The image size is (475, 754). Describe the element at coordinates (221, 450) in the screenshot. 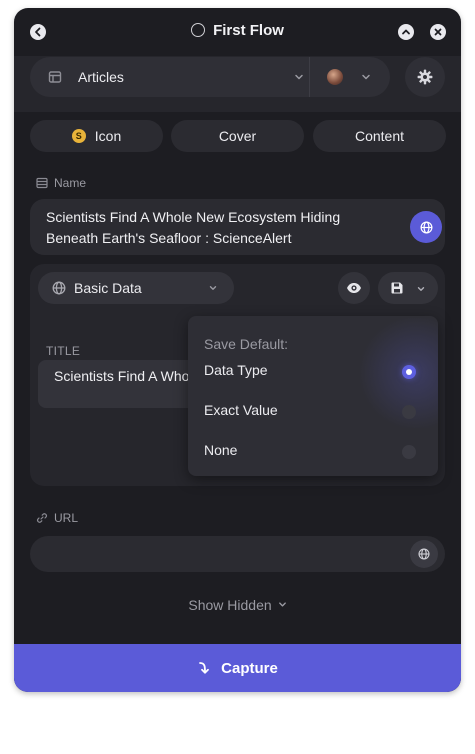

I see `menu-option-label: None` at that location.